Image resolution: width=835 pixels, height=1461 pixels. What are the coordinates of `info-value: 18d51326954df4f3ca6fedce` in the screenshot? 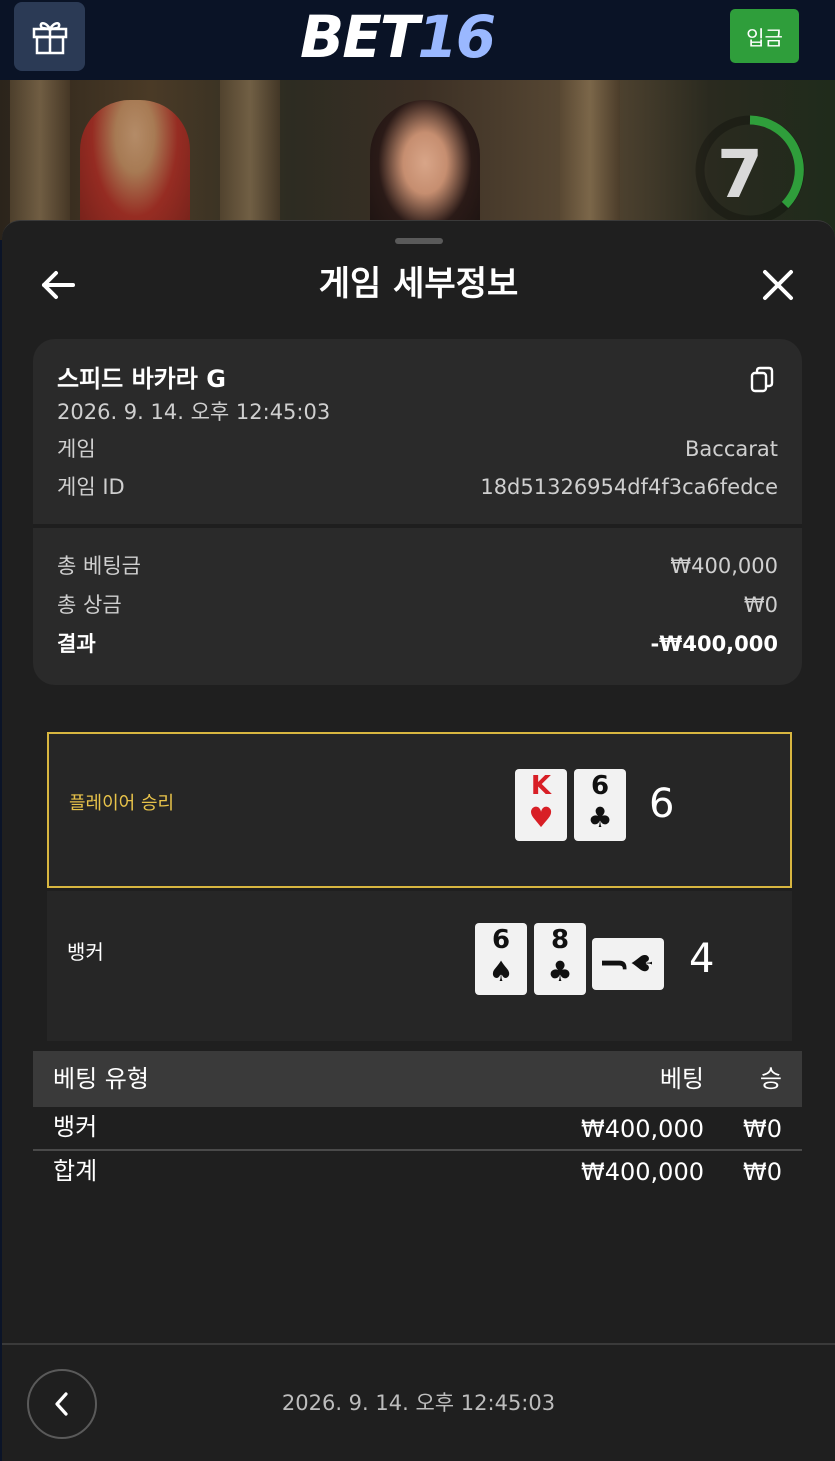 It's located at (629, 487).